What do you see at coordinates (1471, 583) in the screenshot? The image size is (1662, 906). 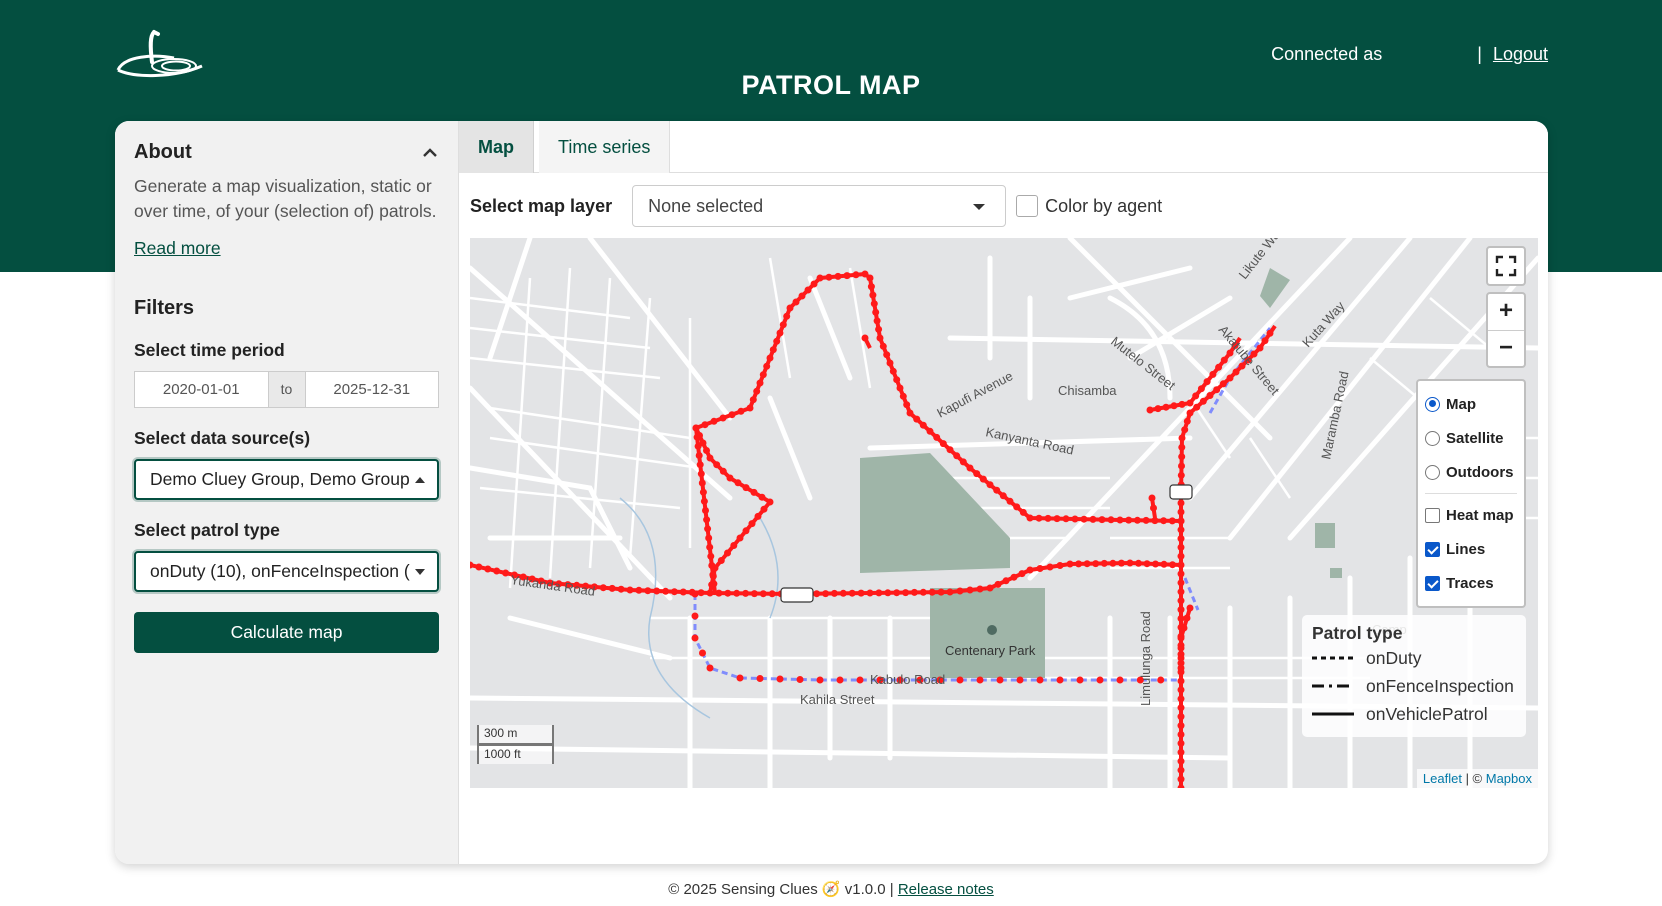 I see `overlay-traces: Traces` at bounding box center [1471, 583].